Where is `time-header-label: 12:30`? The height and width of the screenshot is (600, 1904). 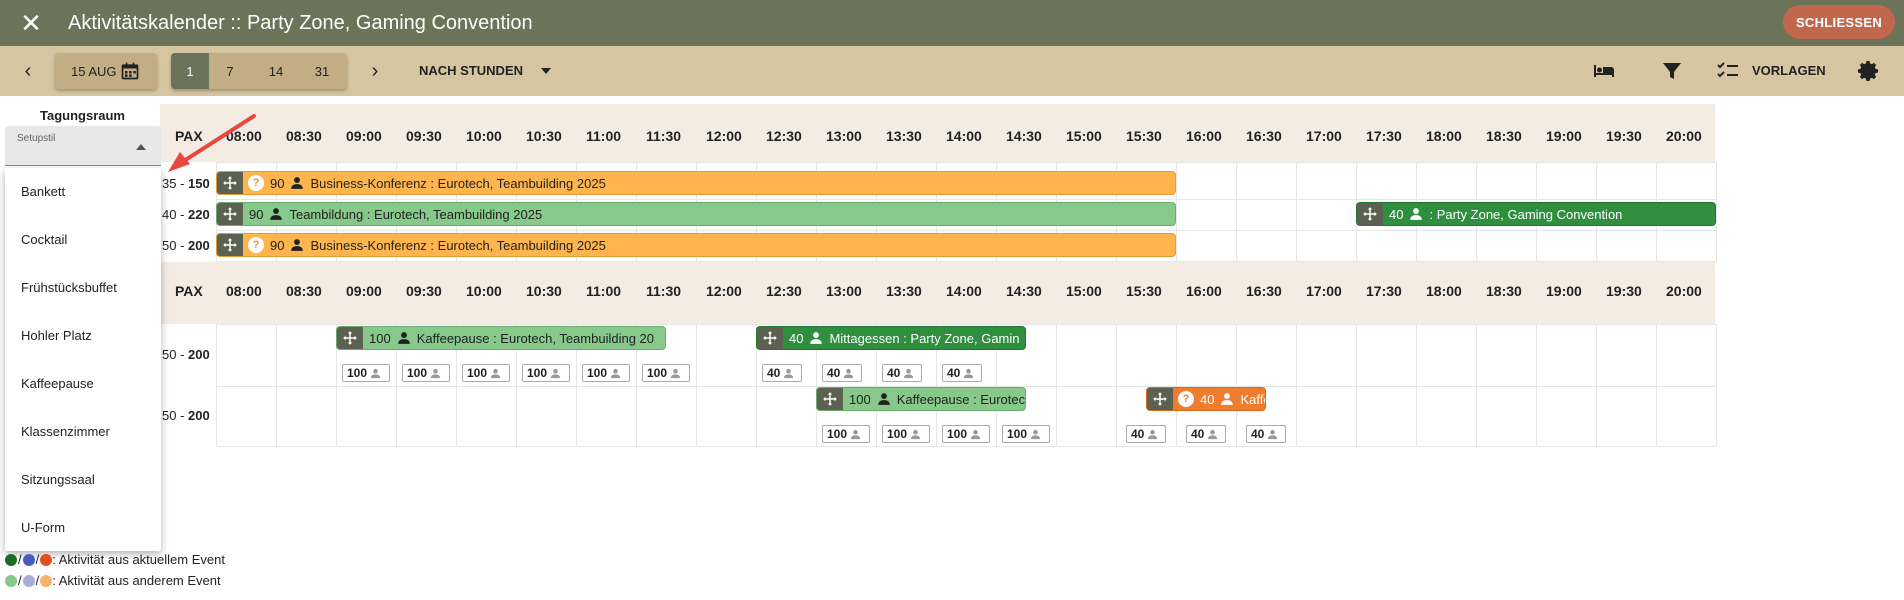 time-header-label: 12:30 is located at coordinates (784, 136).